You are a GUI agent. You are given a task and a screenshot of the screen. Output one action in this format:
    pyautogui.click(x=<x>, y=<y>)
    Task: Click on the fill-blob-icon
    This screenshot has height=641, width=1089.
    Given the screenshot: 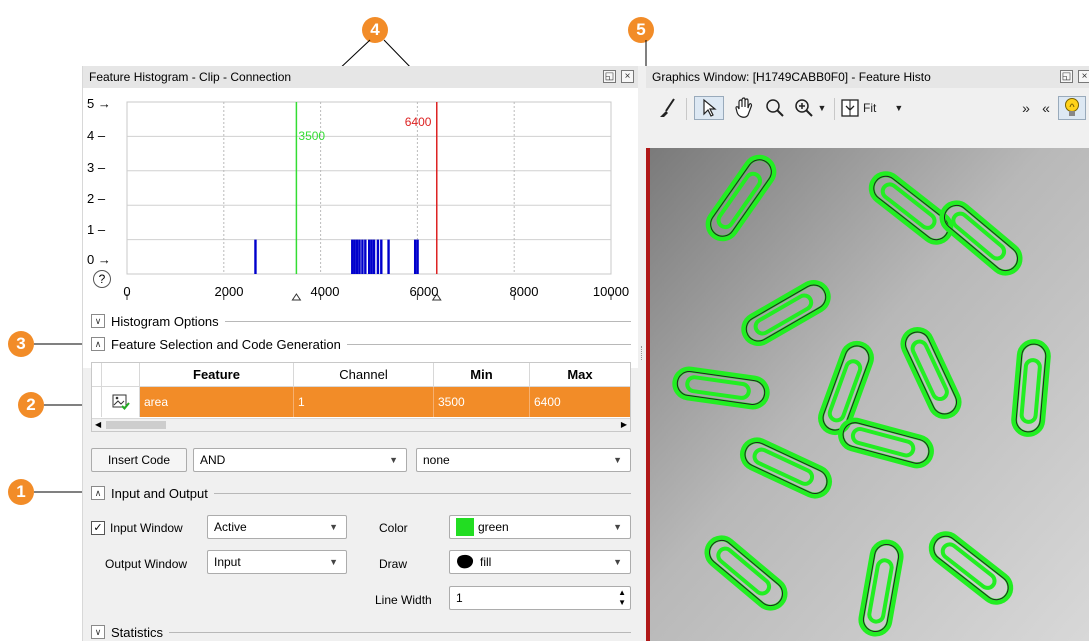 What is the action you would take?
    pyautogui.click(x=465, y=561)
    